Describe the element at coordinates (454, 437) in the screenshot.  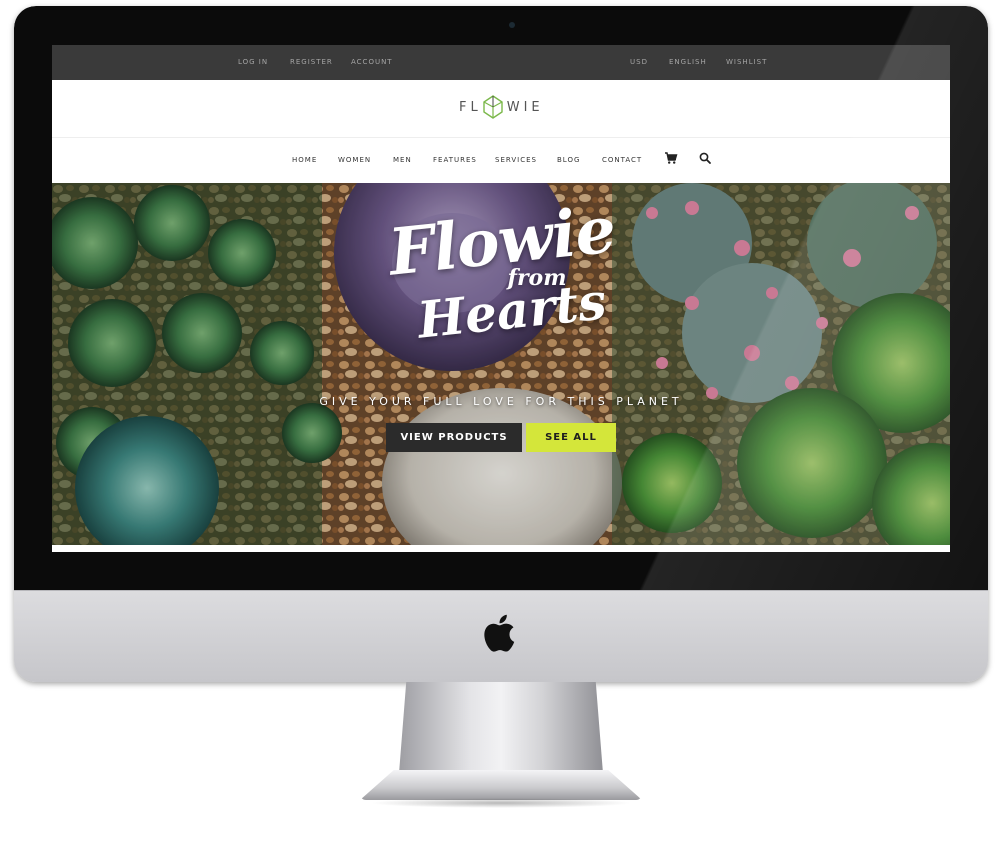
I see `view-products-button: VIEW PRODUCTS` at that location.